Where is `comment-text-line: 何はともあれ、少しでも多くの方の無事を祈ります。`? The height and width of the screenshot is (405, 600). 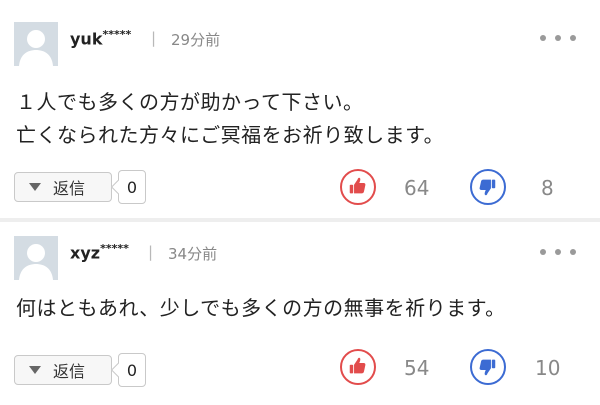
comment-text-line: 何はともあれ、少しでも多くの方の無事を祈ります。 is located at coordinates (261, 308).